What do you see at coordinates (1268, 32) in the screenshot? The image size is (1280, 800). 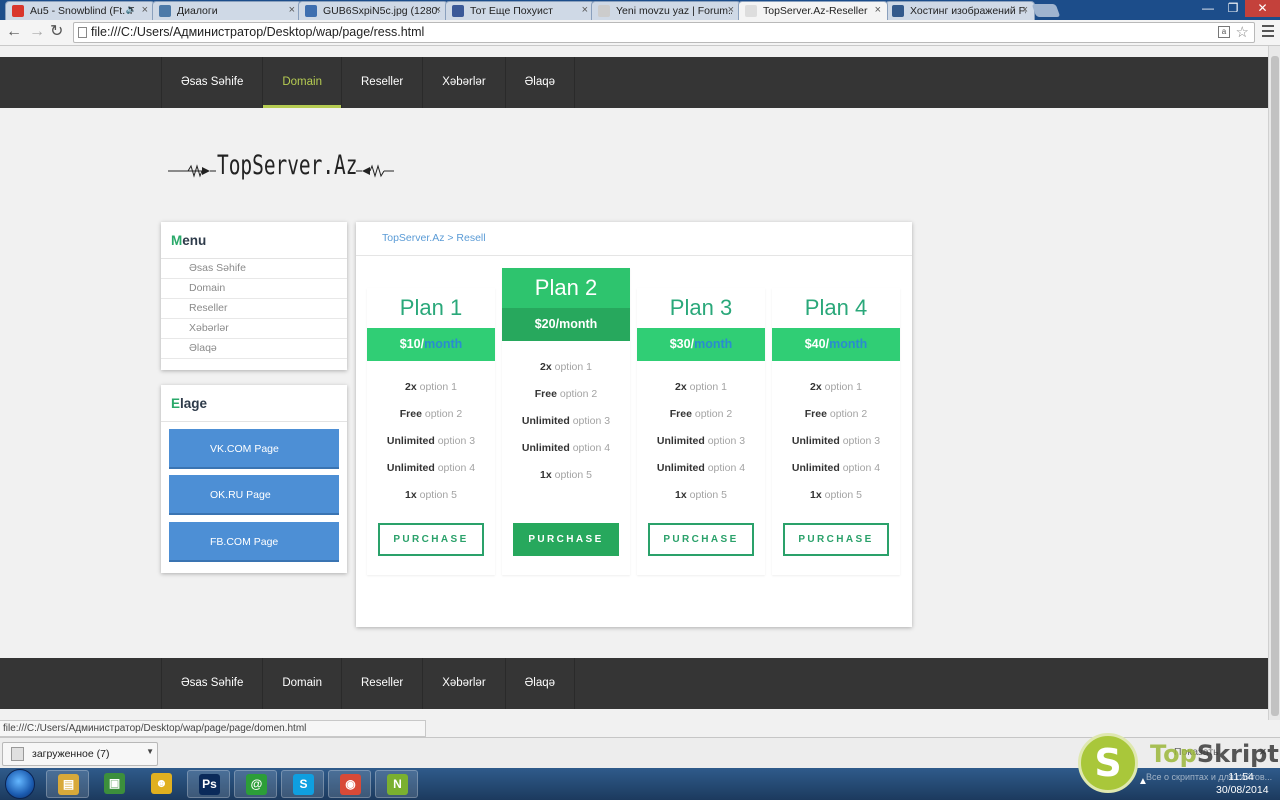 I see `browser-menu-icon` at bounding box center [1268, 32].